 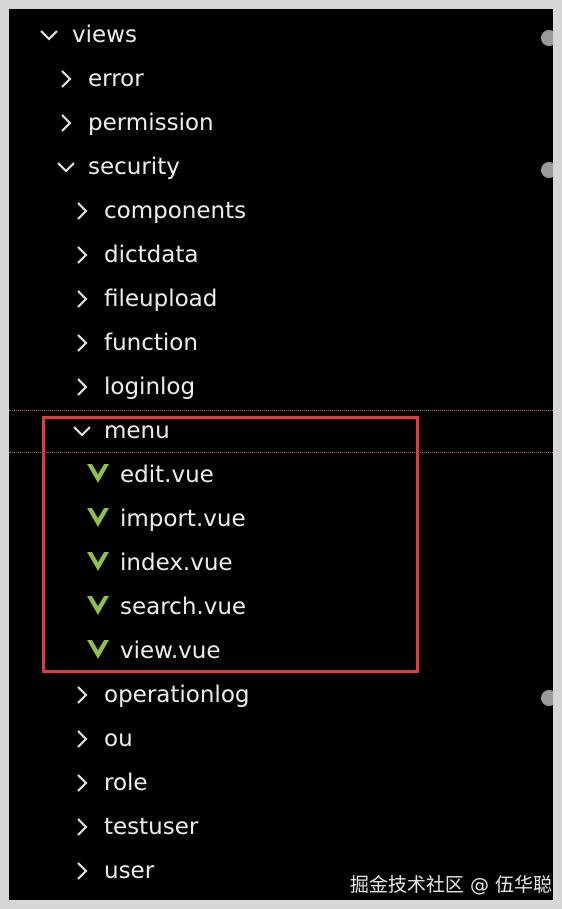 What do you see at coordinates (281, 255) in the screenshot?
I see `tree-folder-dictdata: dictdata` at bounding box center [281, 255].